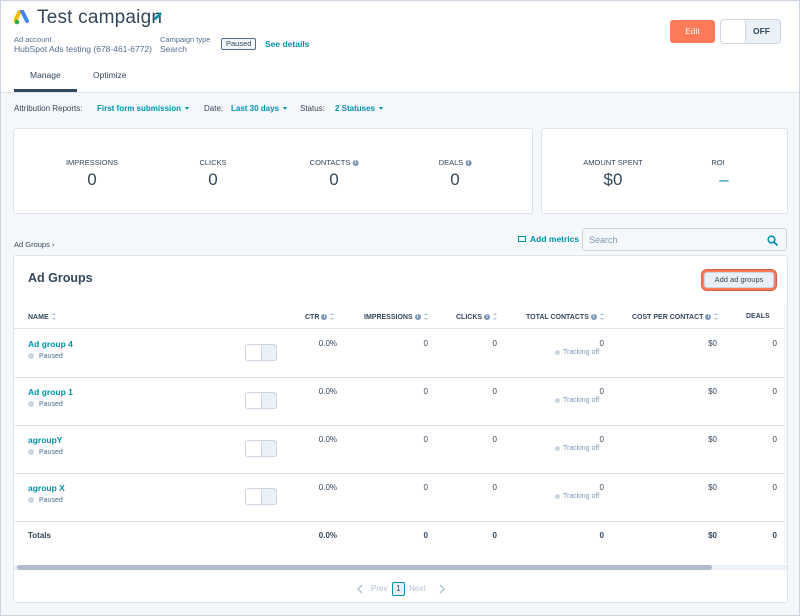 Image resolution: width=800 pixels, height=616 pixels. I want to click on date-dropdown: Last 30 days, so click(259, 108).